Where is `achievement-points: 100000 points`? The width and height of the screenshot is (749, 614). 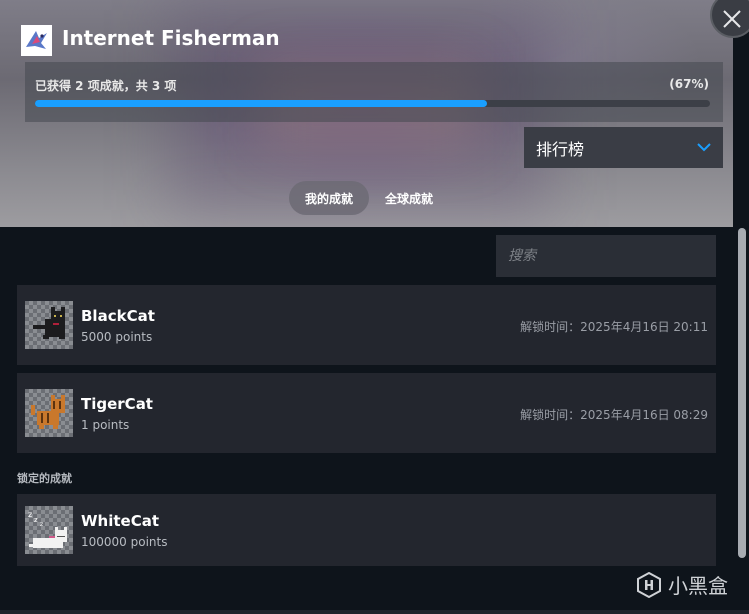 achievement-points: 100000 points is located at coordinates (124, 542).